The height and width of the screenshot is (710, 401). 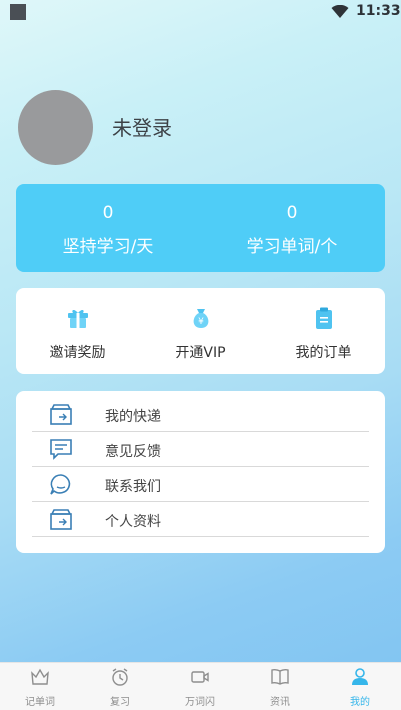 I want to click on book-icon, so click(x=280, y=676).